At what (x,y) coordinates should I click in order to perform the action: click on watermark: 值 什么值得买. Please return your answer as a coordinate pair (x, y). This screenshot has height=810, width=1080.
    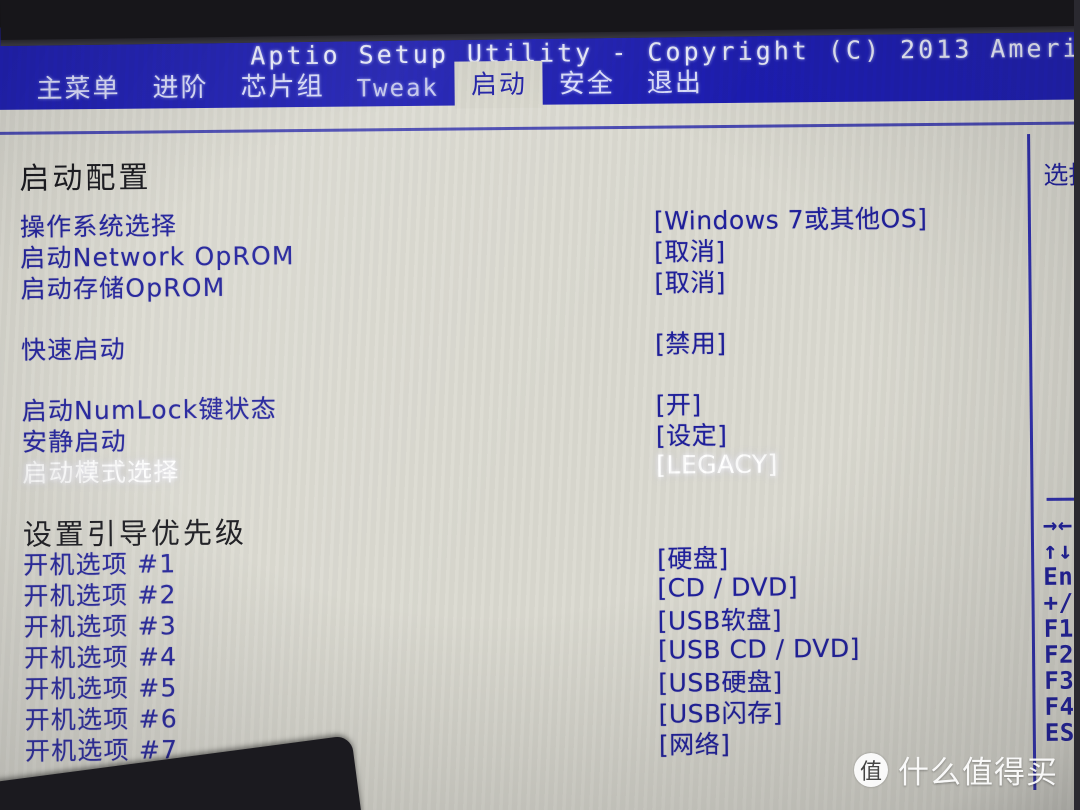
    Looking at the image, I should click on (956, 769).